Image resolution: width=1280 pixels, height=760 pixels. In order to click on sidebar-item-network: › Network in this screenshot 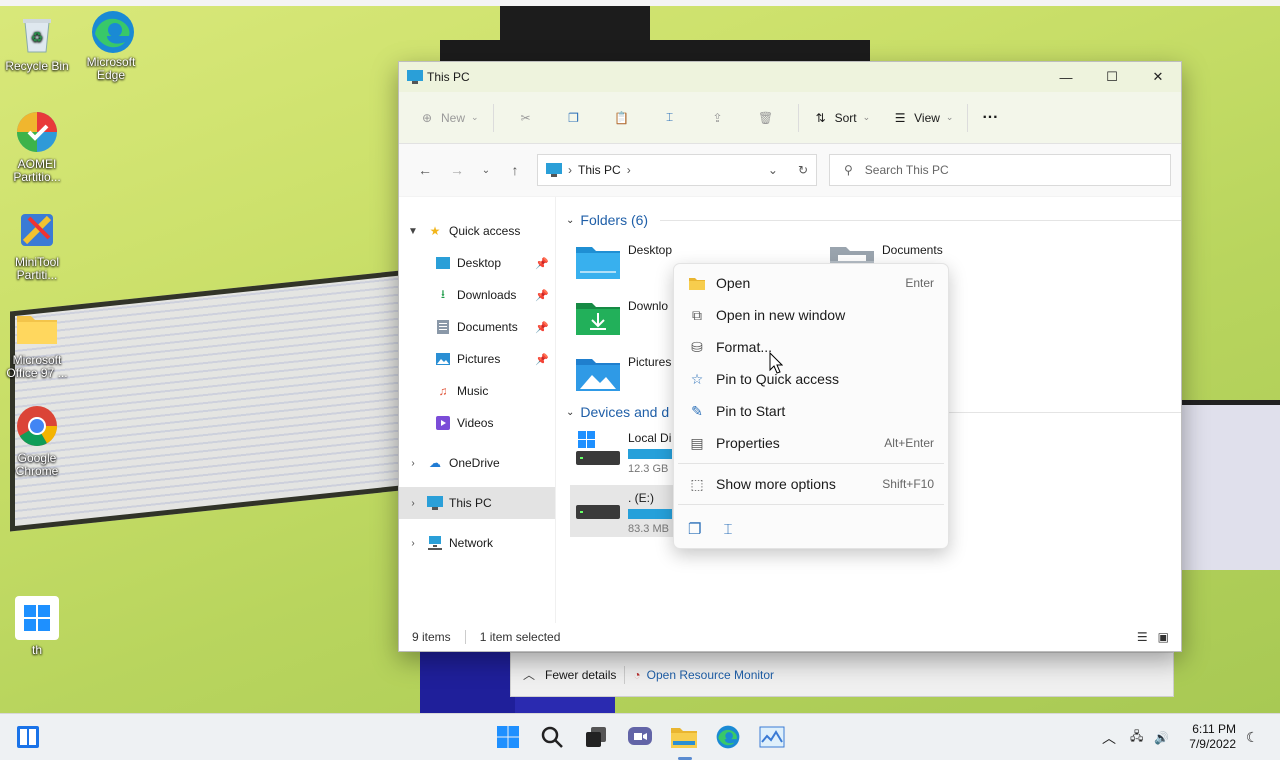, I will do `click(477, 543)`.